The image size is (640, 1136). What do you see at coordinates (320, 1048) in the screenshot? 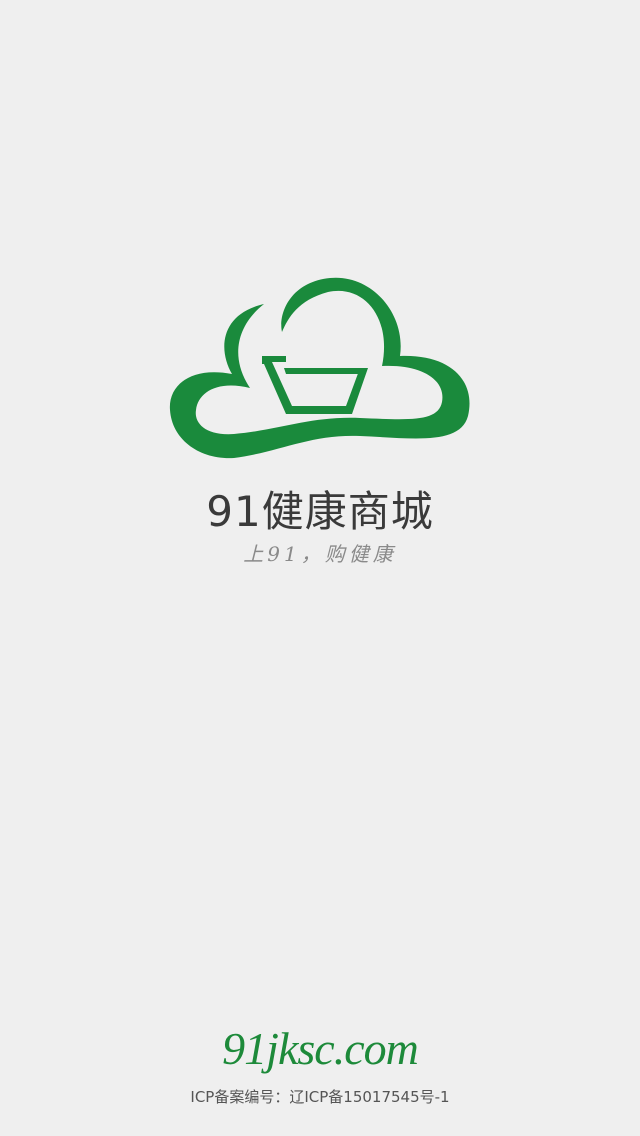
I see `site-url: 91jksc.com` at bounding box center [320, 1048].